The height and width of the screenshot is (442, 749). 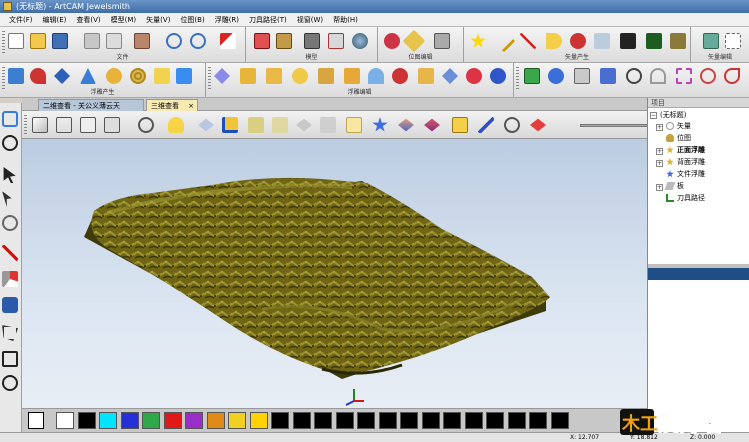 What do you see at coordinates (691, 150) in the screenshot?
I see `tree-item-front-relief: 正面浮雕` at bounding box center [691, 150].